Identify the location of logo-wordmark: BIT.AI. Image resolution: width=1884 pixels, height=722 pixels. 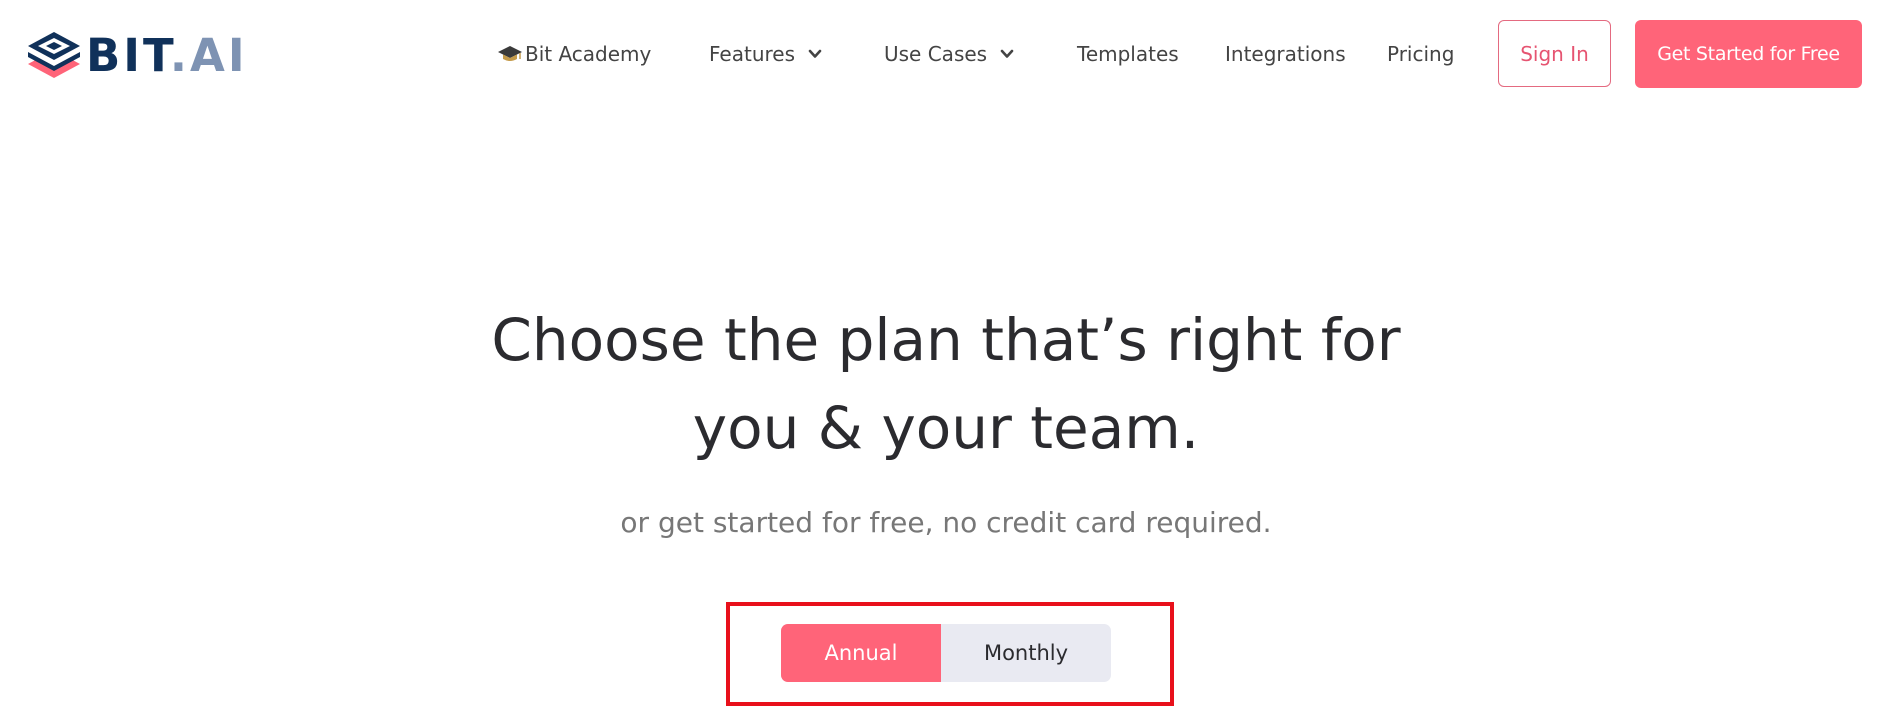
(167, 56).